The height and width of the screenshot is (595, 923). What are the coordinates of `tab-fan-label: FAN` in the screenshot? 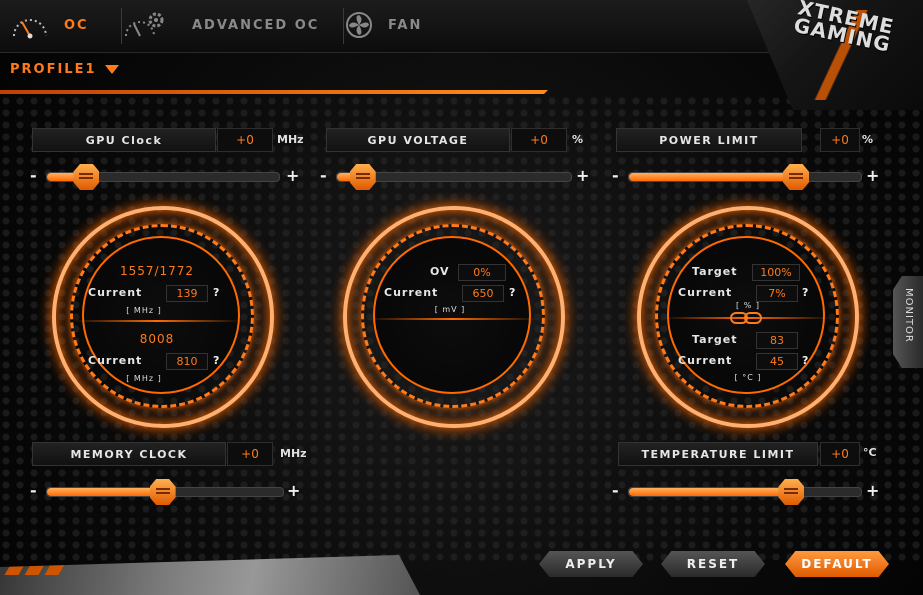 It's located at (405, 25).